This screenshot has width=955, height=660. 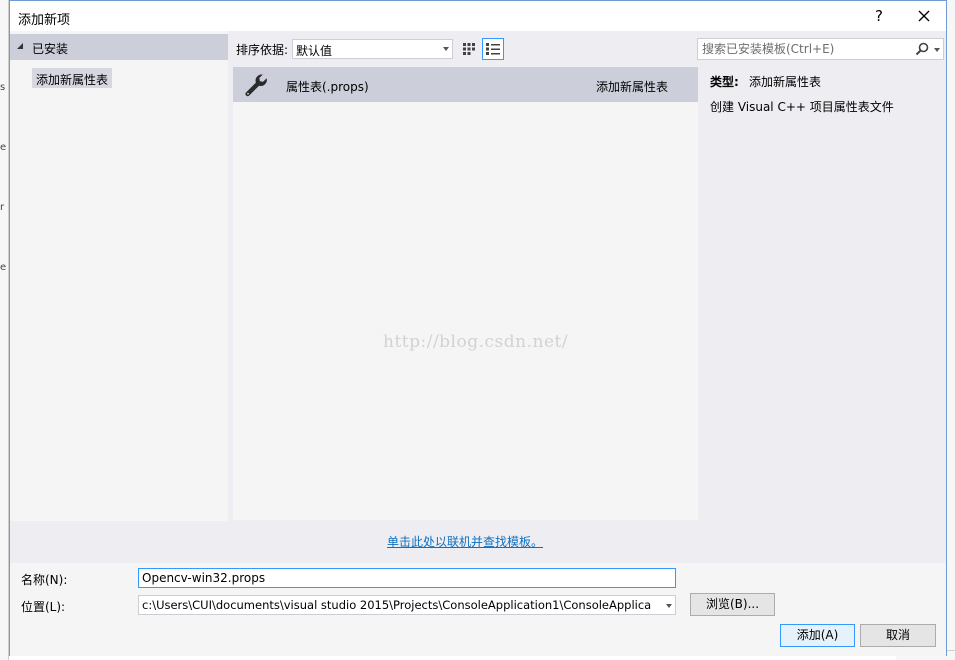 I want to click on help-button: ?, so click(x=879, y=16).